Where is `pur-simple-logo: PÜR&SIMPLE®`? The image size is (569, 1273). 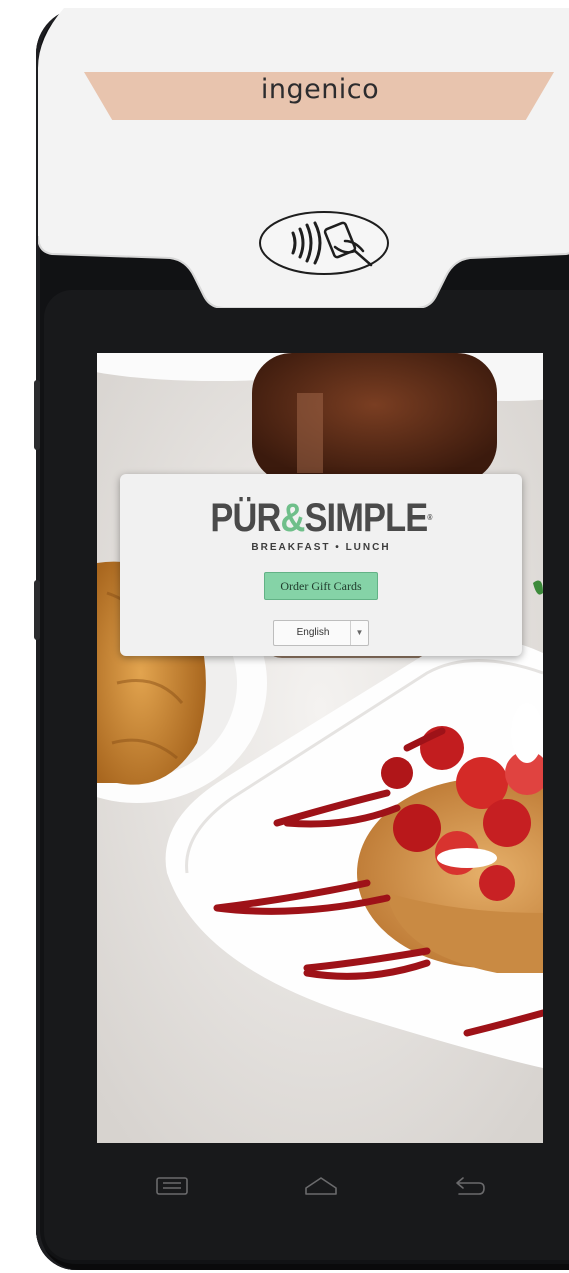
pur-simple-logo: PÜR&SIMPLE® is located at coordinates (321, 518).